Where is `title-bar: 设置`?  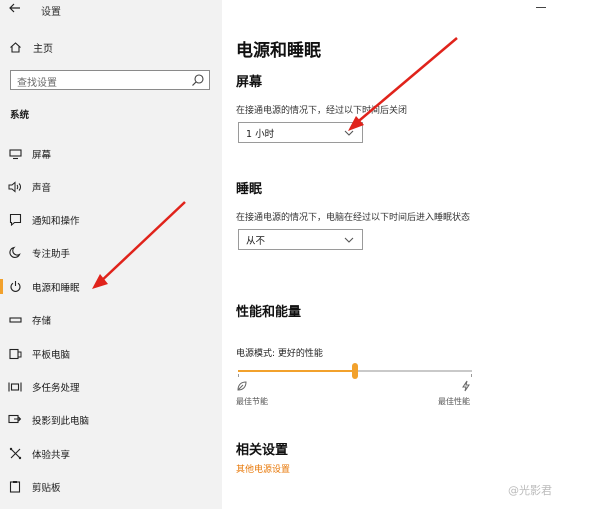 title-bar: 设置 is located at coordinates (111, 10).